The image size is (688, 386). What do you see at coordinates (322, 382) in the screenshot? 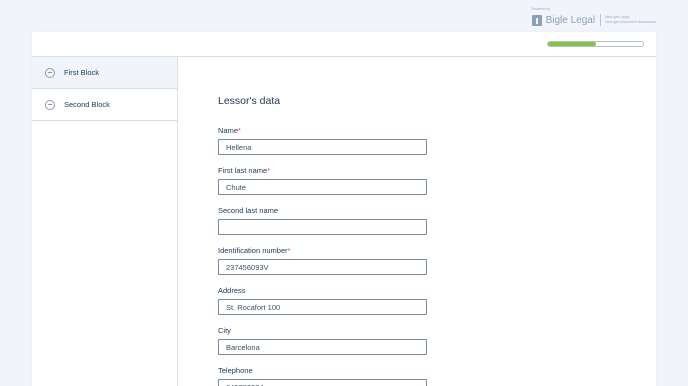
I see `telephone-input` at bounding box center [322, 382].